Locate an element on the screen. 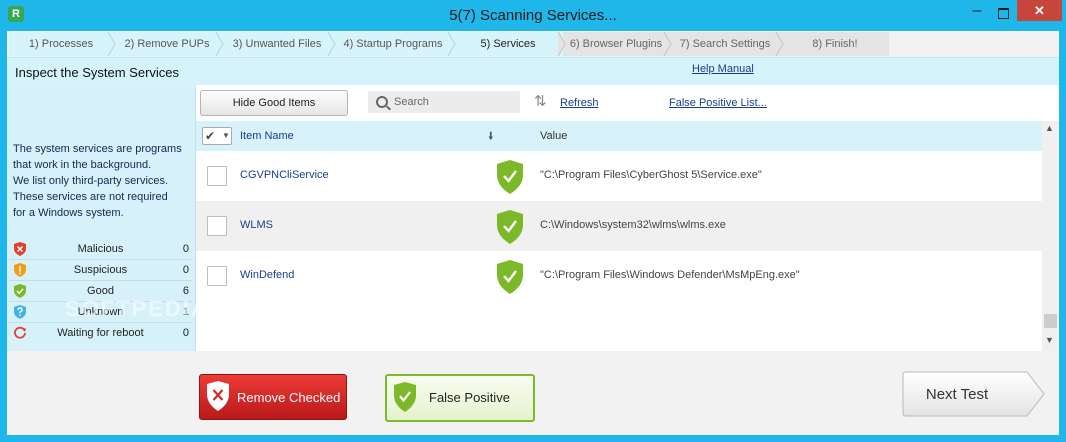  info-line: for a Windows system. is located at coordinates (68, 213).